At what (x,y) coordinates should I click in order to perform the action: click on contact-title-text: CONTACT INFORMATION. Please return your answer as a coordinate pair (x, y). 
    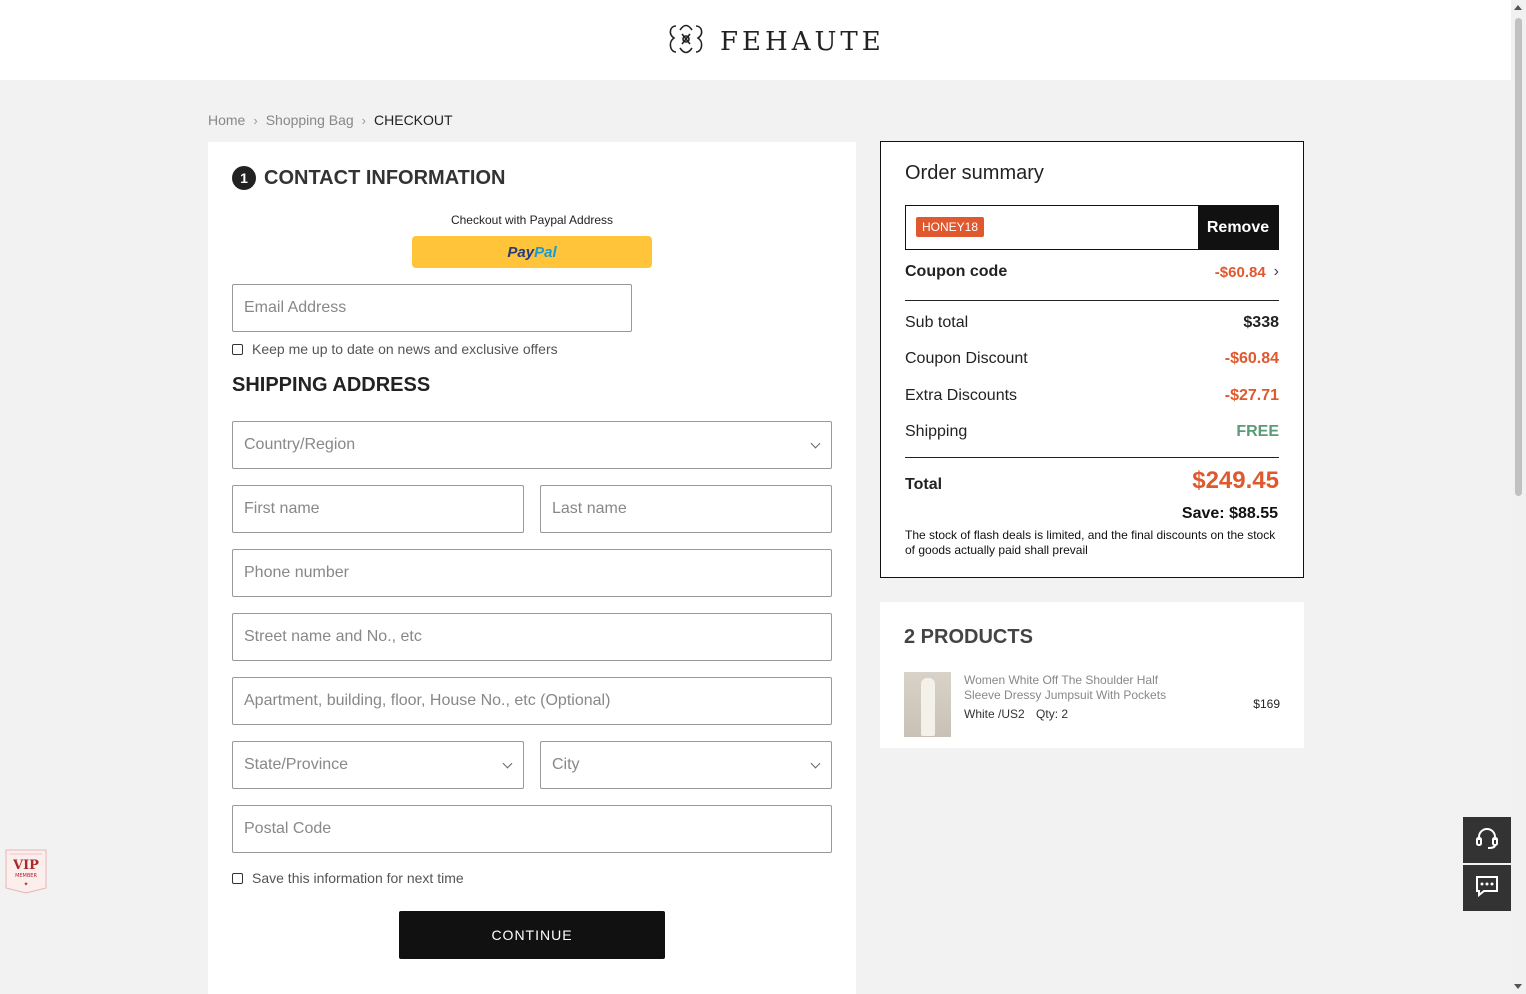
    Looking at the image, I should click on (385, 177).